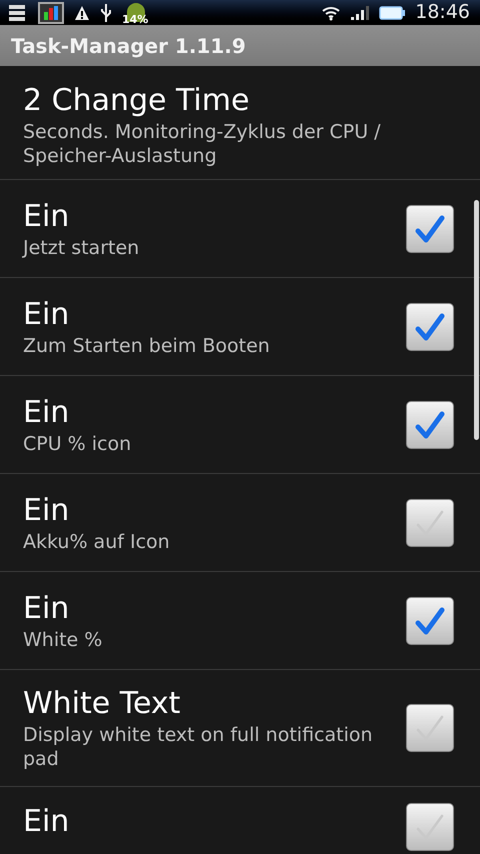 The image size is (480, 854). I want to click on bar-chart-icon, so click(51, 13).